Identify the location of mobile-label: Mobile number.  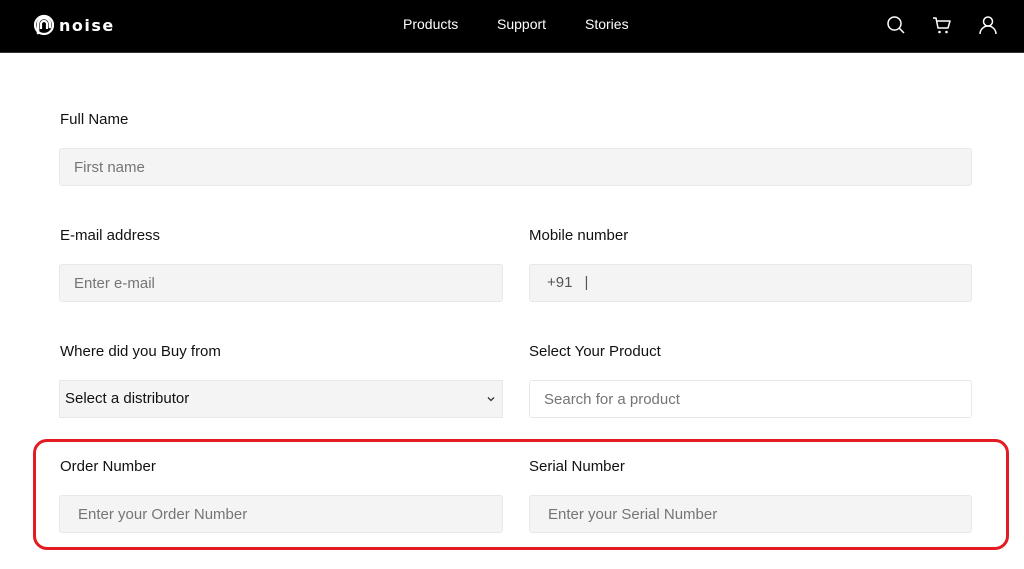
(579, 235).